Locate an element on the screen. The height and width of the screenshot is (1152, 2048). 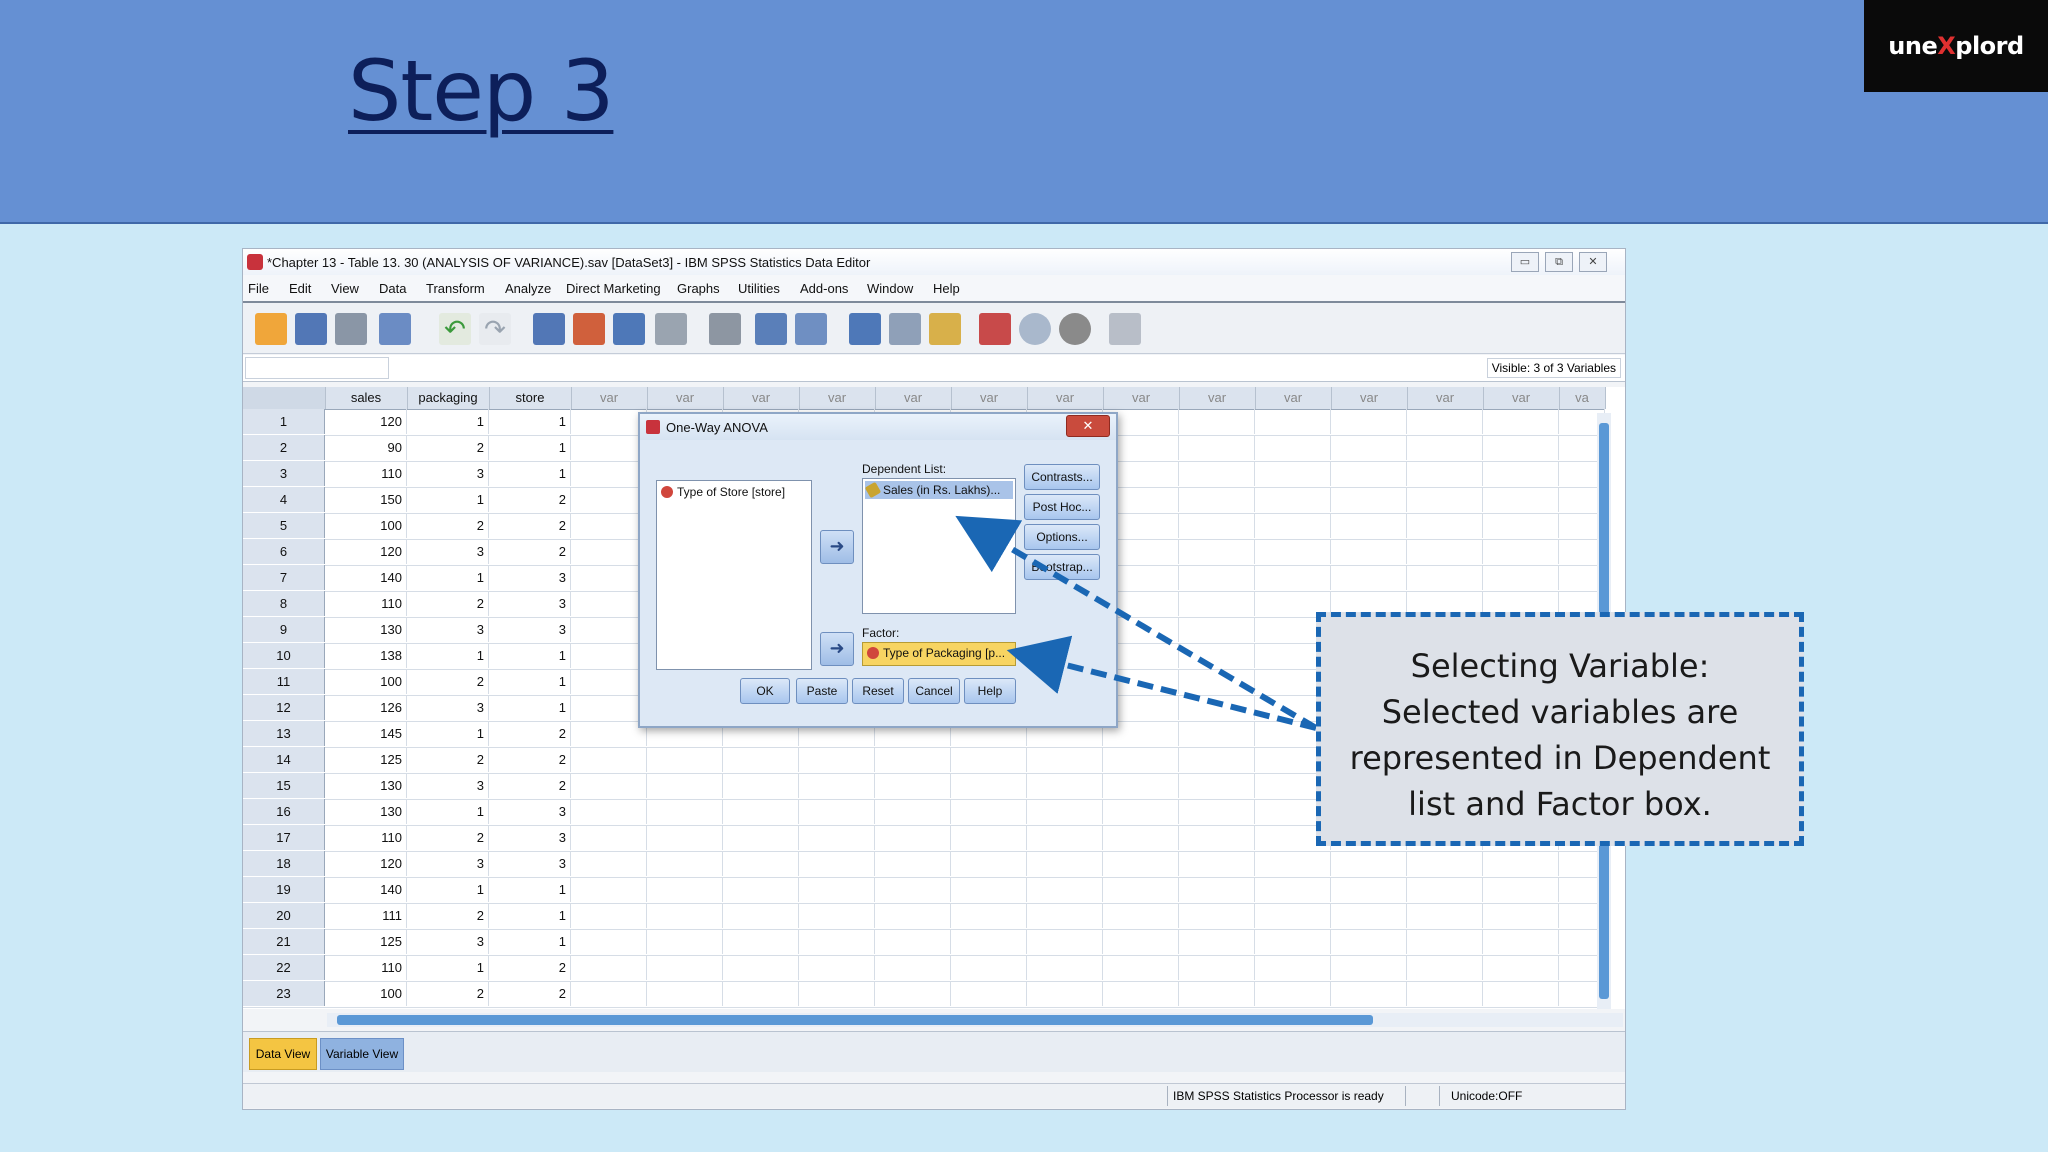
callout-arrows is located at coordinates (1136, 623).